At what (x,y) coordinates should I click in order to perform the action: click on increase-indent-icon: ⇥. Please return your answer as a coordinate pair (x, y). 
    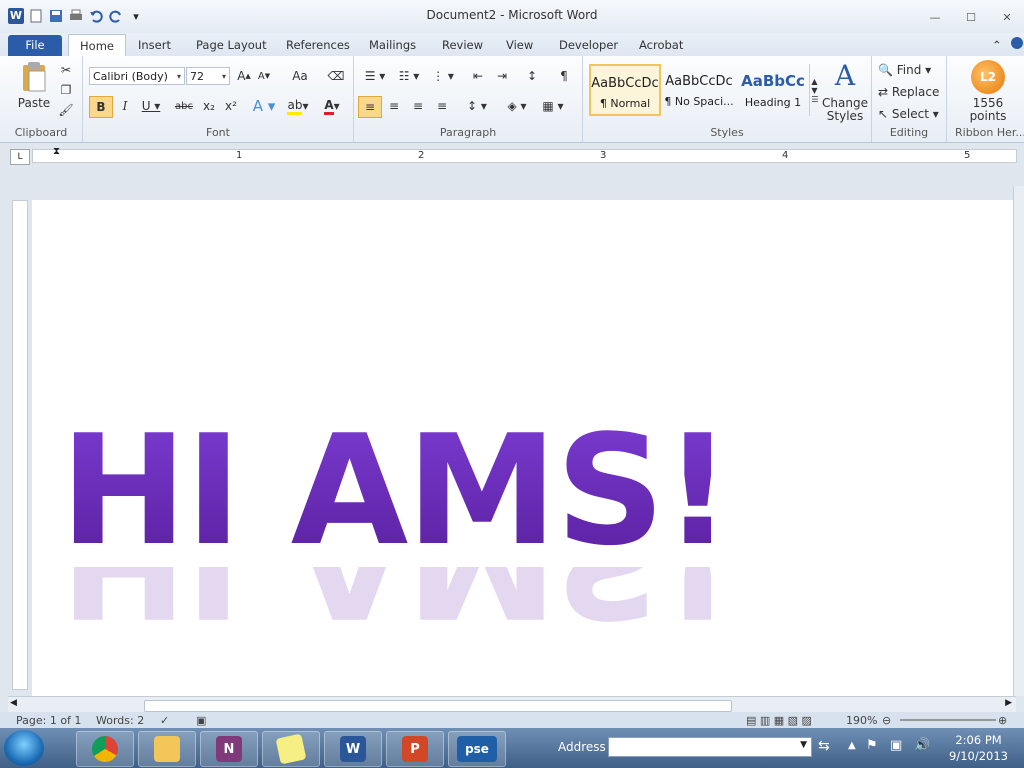
    Looking at the image, I should click on (502, 76).